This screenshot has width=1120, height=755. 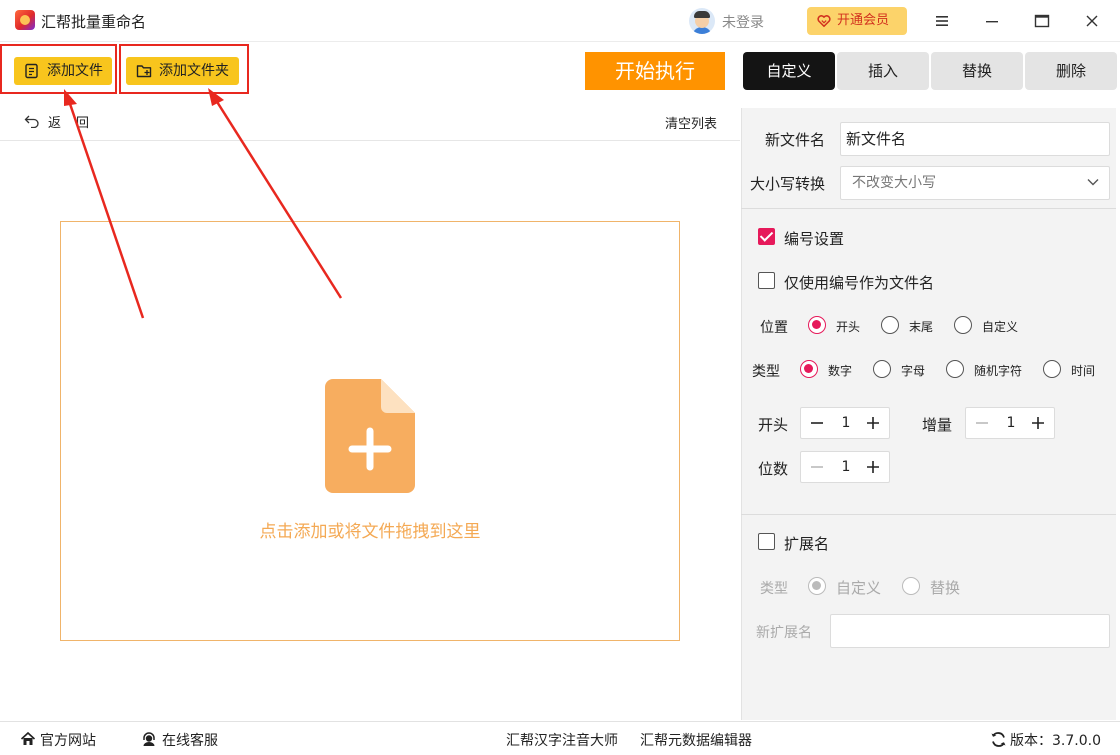 I want to click on extension-type-label: 类型, so click(x=774, y=589).